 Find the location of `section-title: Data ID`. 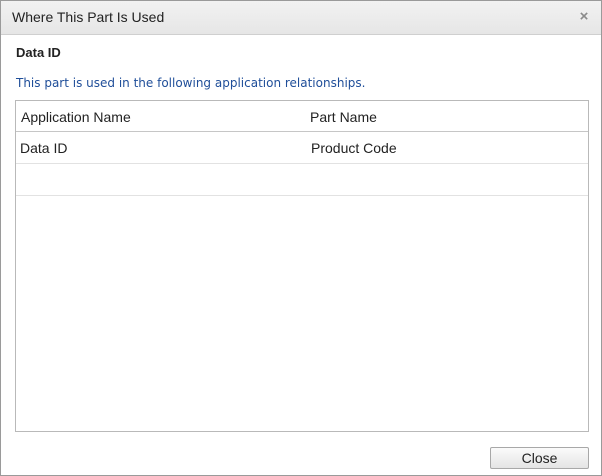

section-title: Data ID is located at coordinates (38, 52).